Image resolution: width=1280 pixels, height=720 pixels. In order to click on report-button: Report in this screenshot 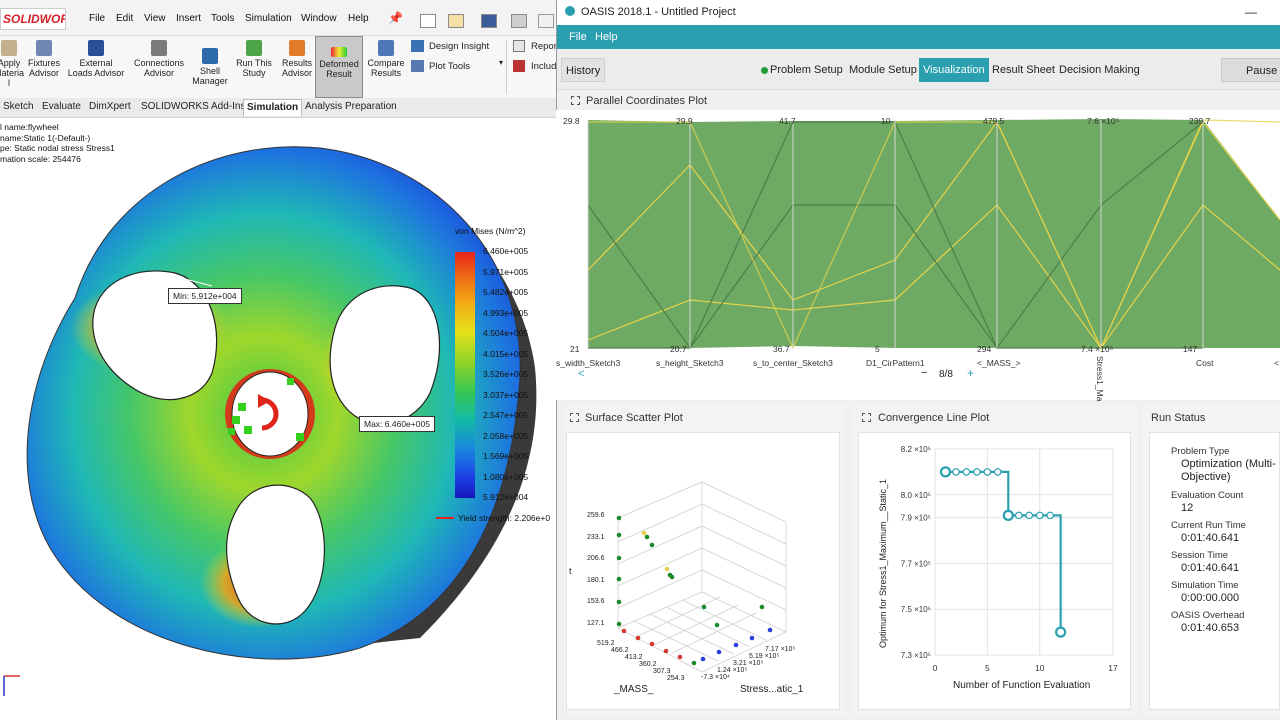, I will do `click(534, 47)`.